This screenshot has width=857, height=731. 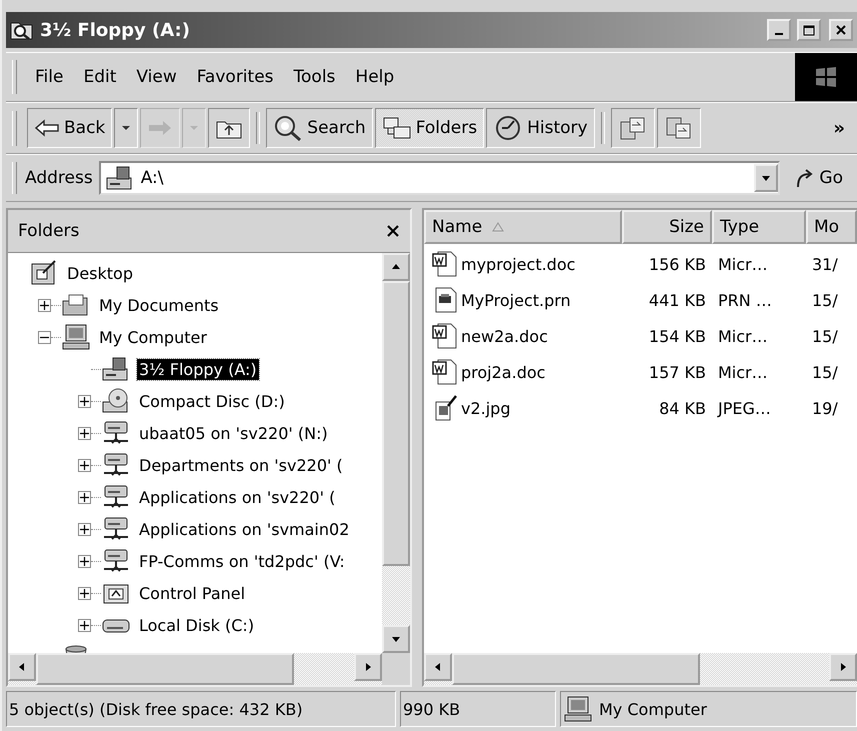 I want to click on scrollbar-corner, so click(x=396, y=669).